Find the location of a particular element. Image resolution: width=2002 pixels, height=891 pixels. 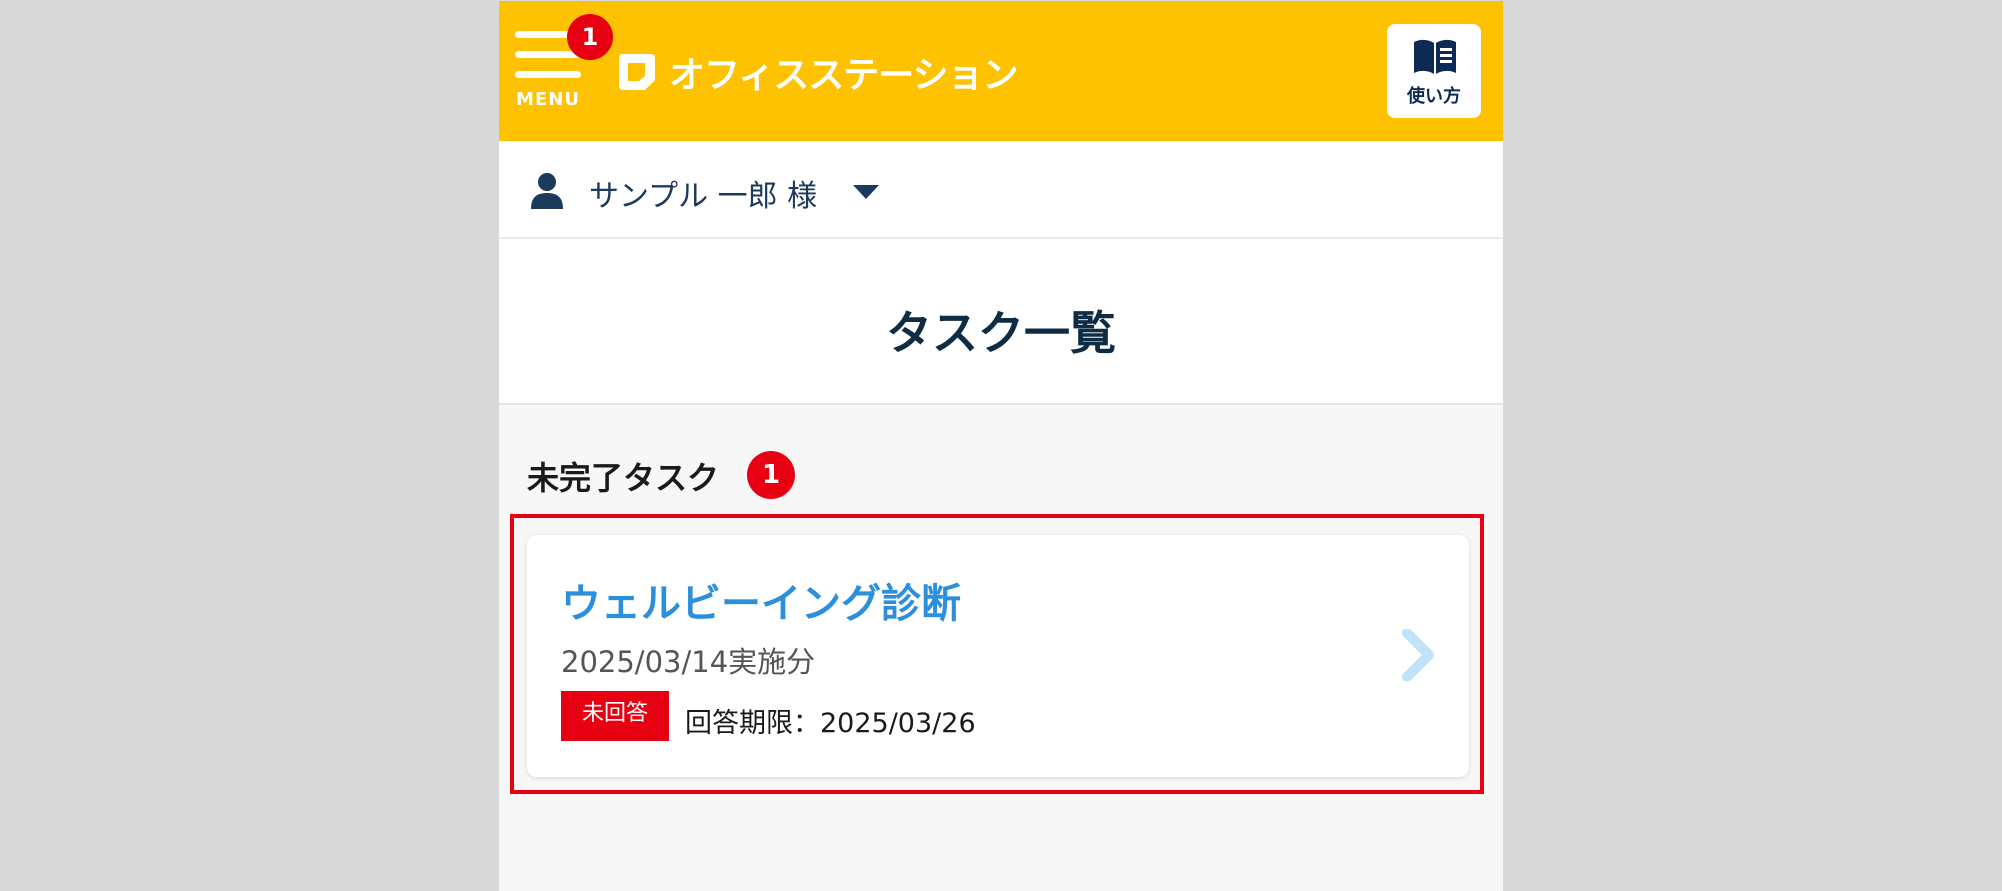

page-title: タスク一覧 is located at coordinates (1001, 333).